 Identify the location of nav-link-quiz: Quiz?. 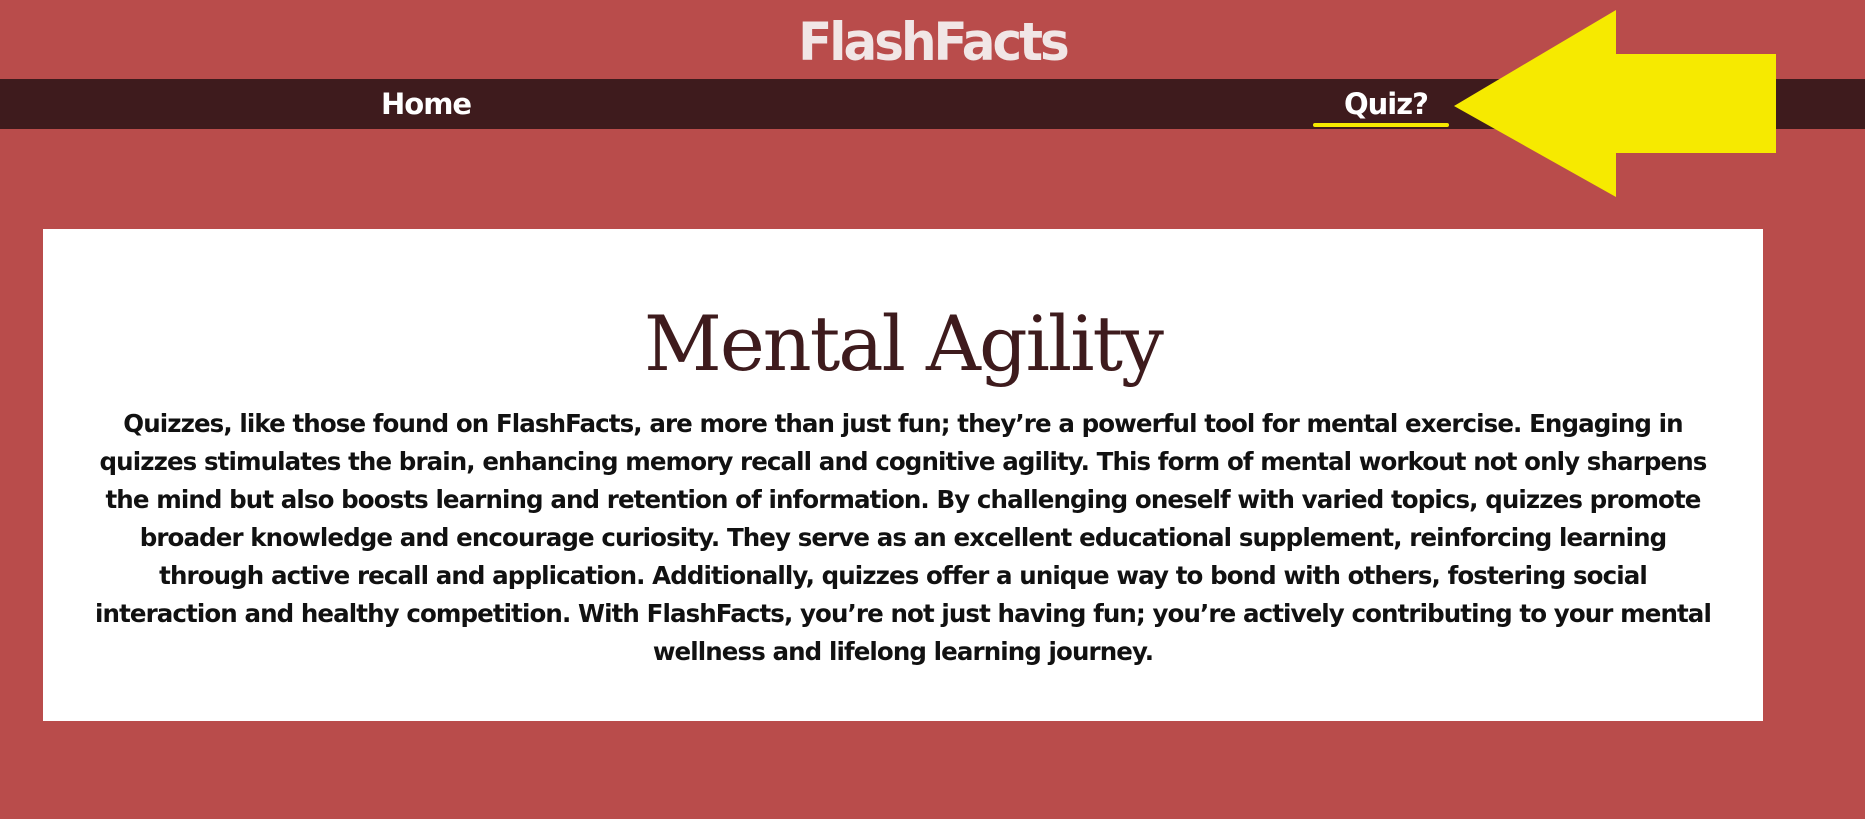
(1386, 104).